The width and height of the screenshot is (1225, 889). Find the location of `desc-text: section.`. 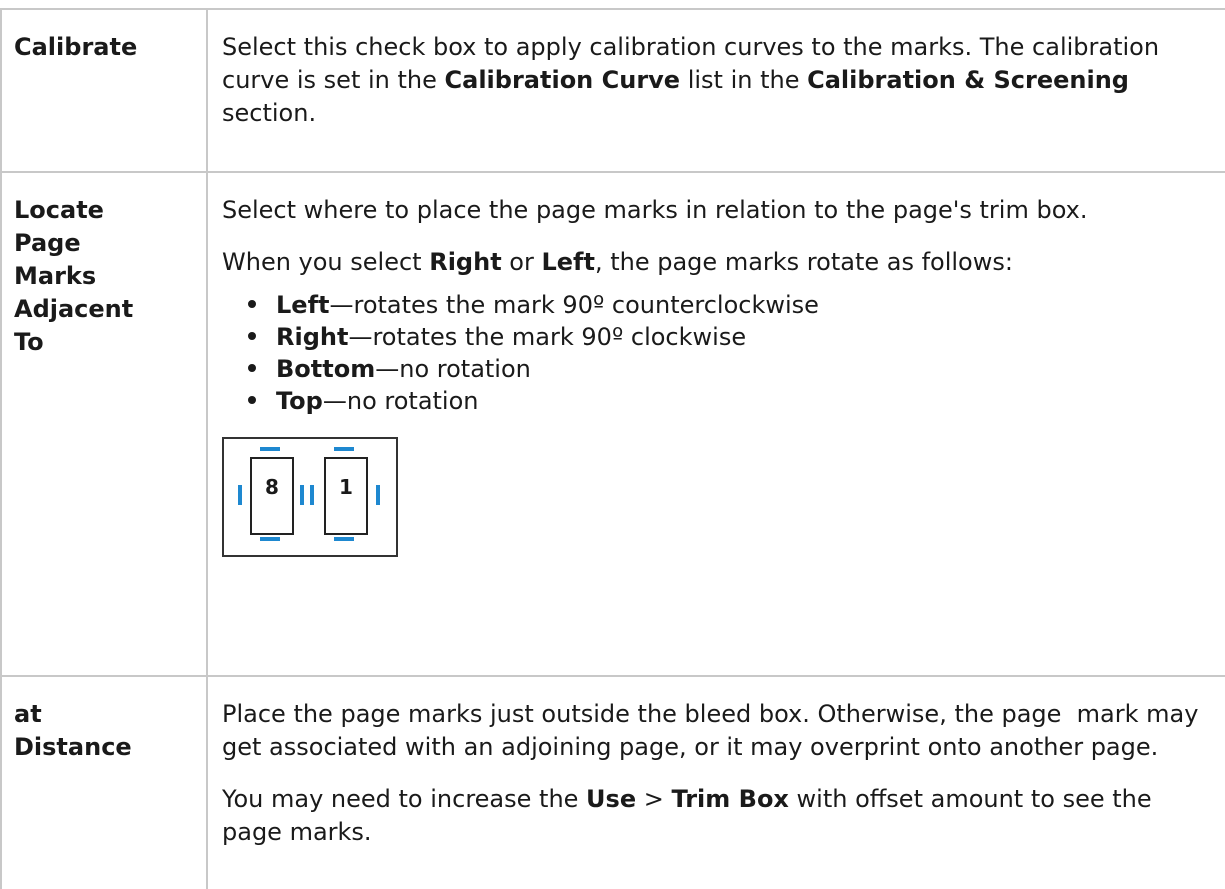

desc-text: section. is located at coordinates (269, 113).